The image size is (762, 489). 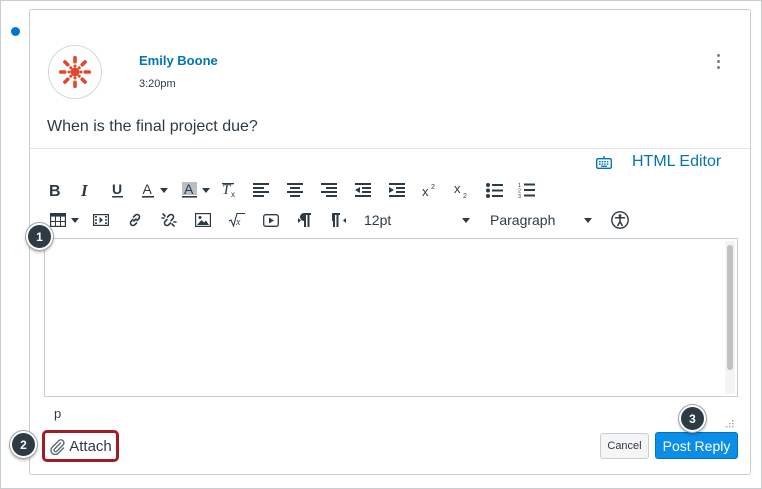 I want to click on subscript-icon: x2, so click(x=462, y=190).